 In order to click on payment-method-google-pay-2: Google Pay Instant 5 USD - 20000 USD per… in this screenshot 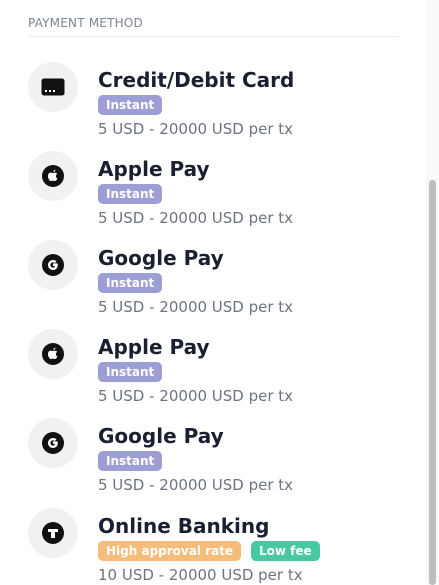, I will do `click(213, 449)`.